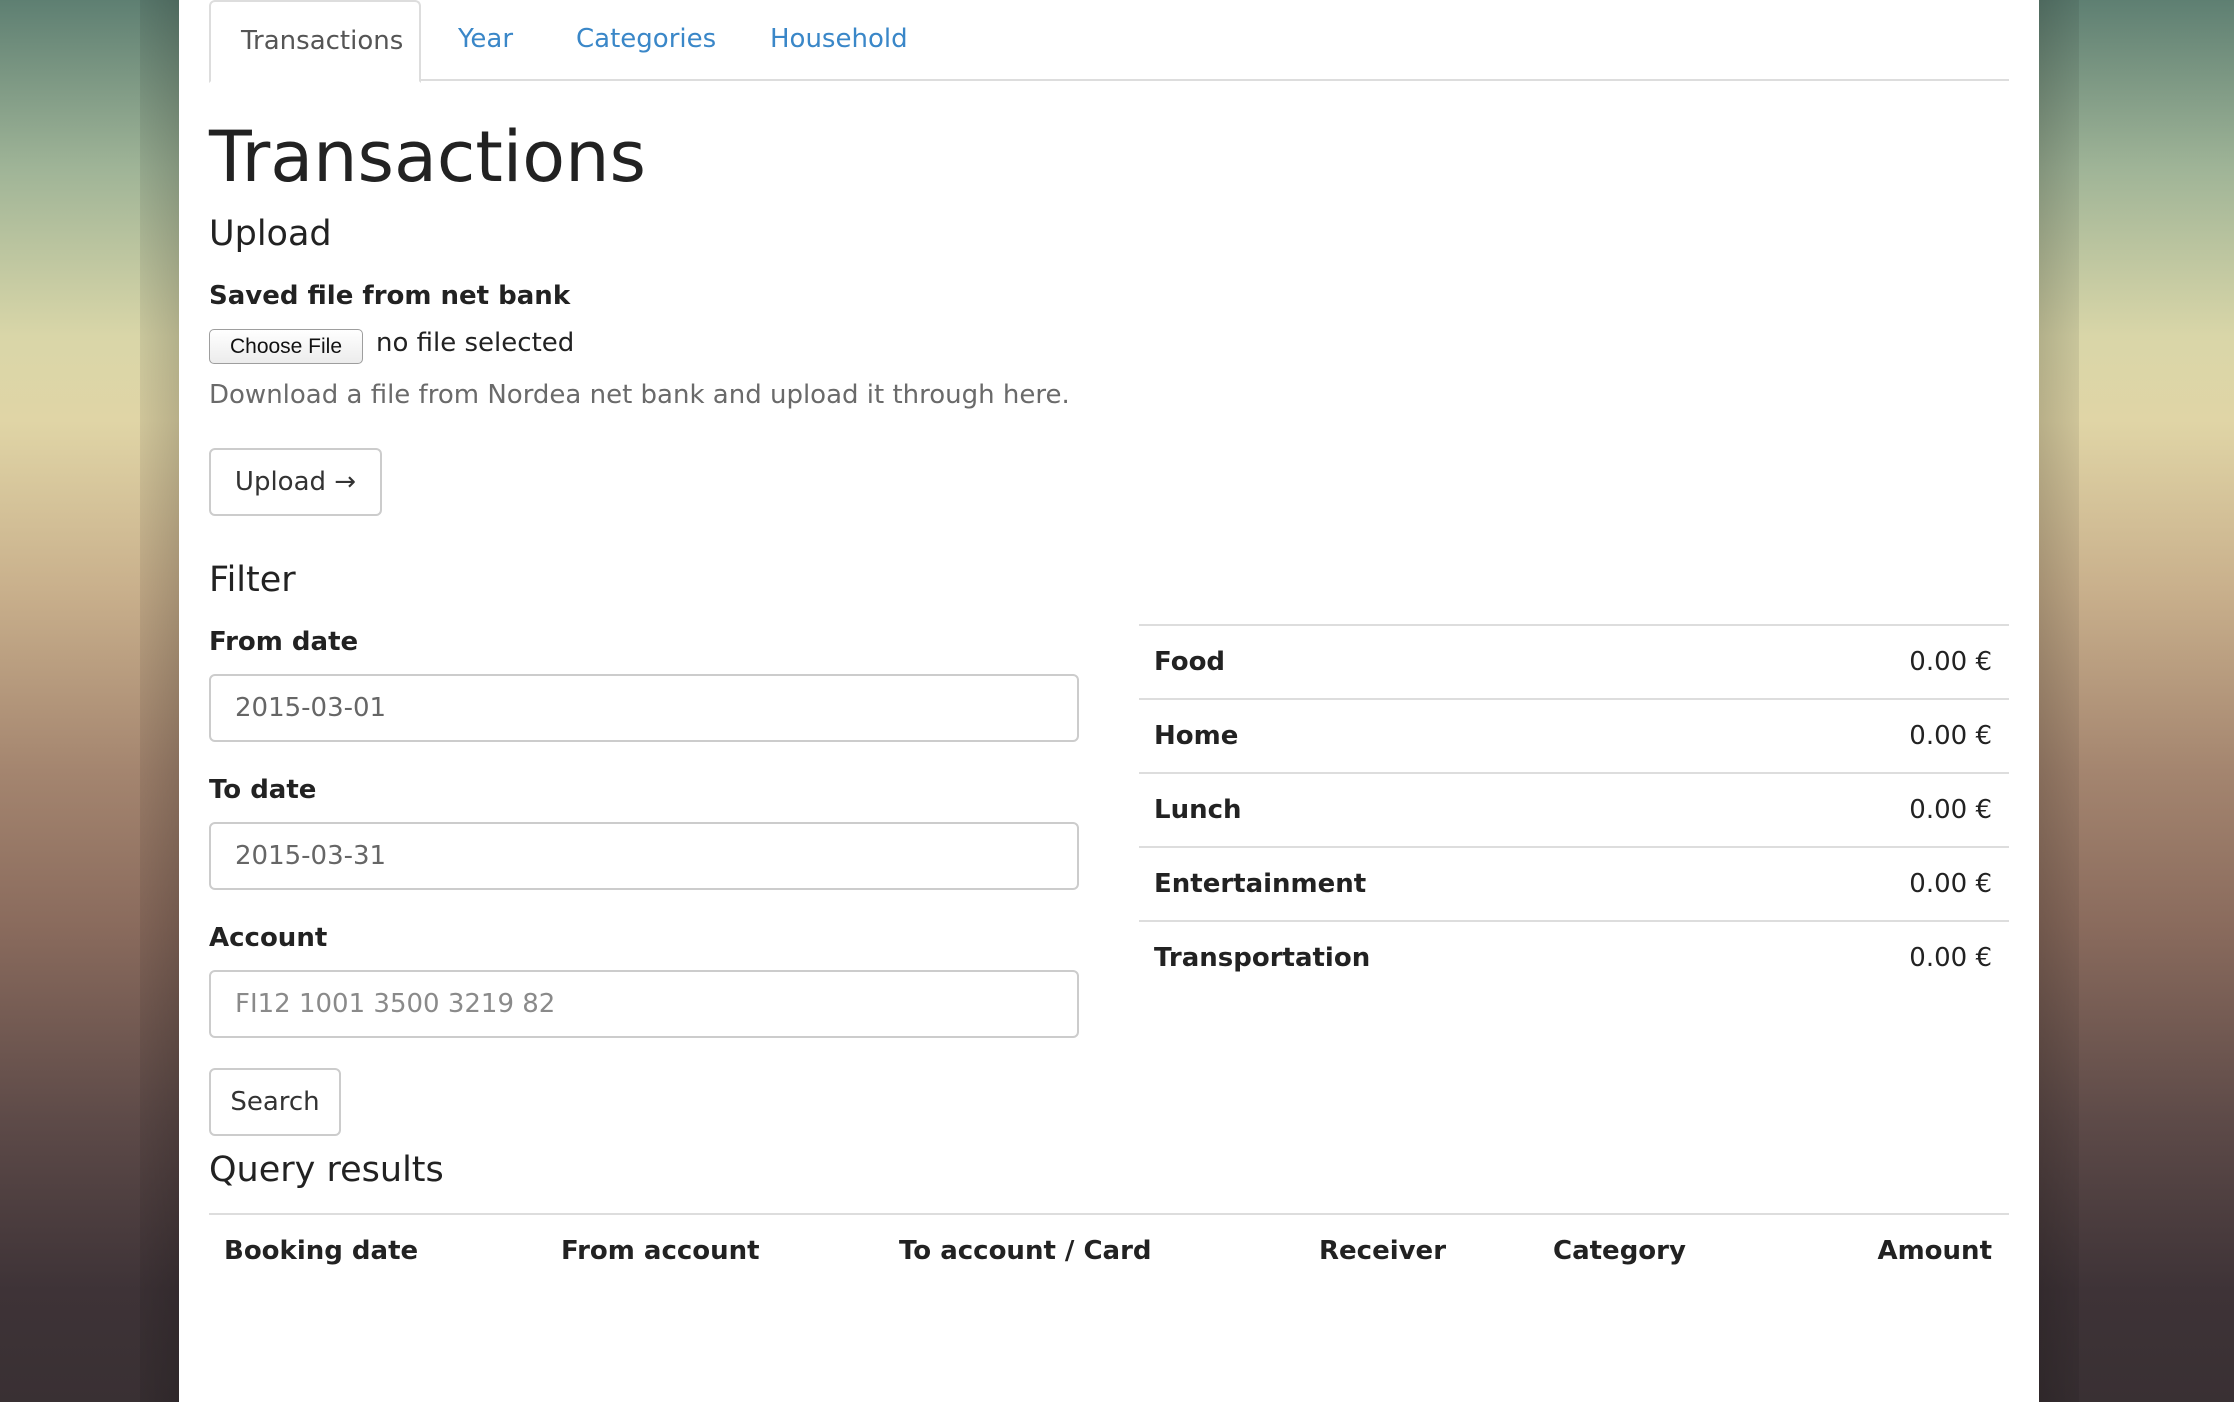  What do you see at coordinates (644, 708) in the screenshot?
I see `from-date-input: 2015-03-01` at bounding box center [644, 708].